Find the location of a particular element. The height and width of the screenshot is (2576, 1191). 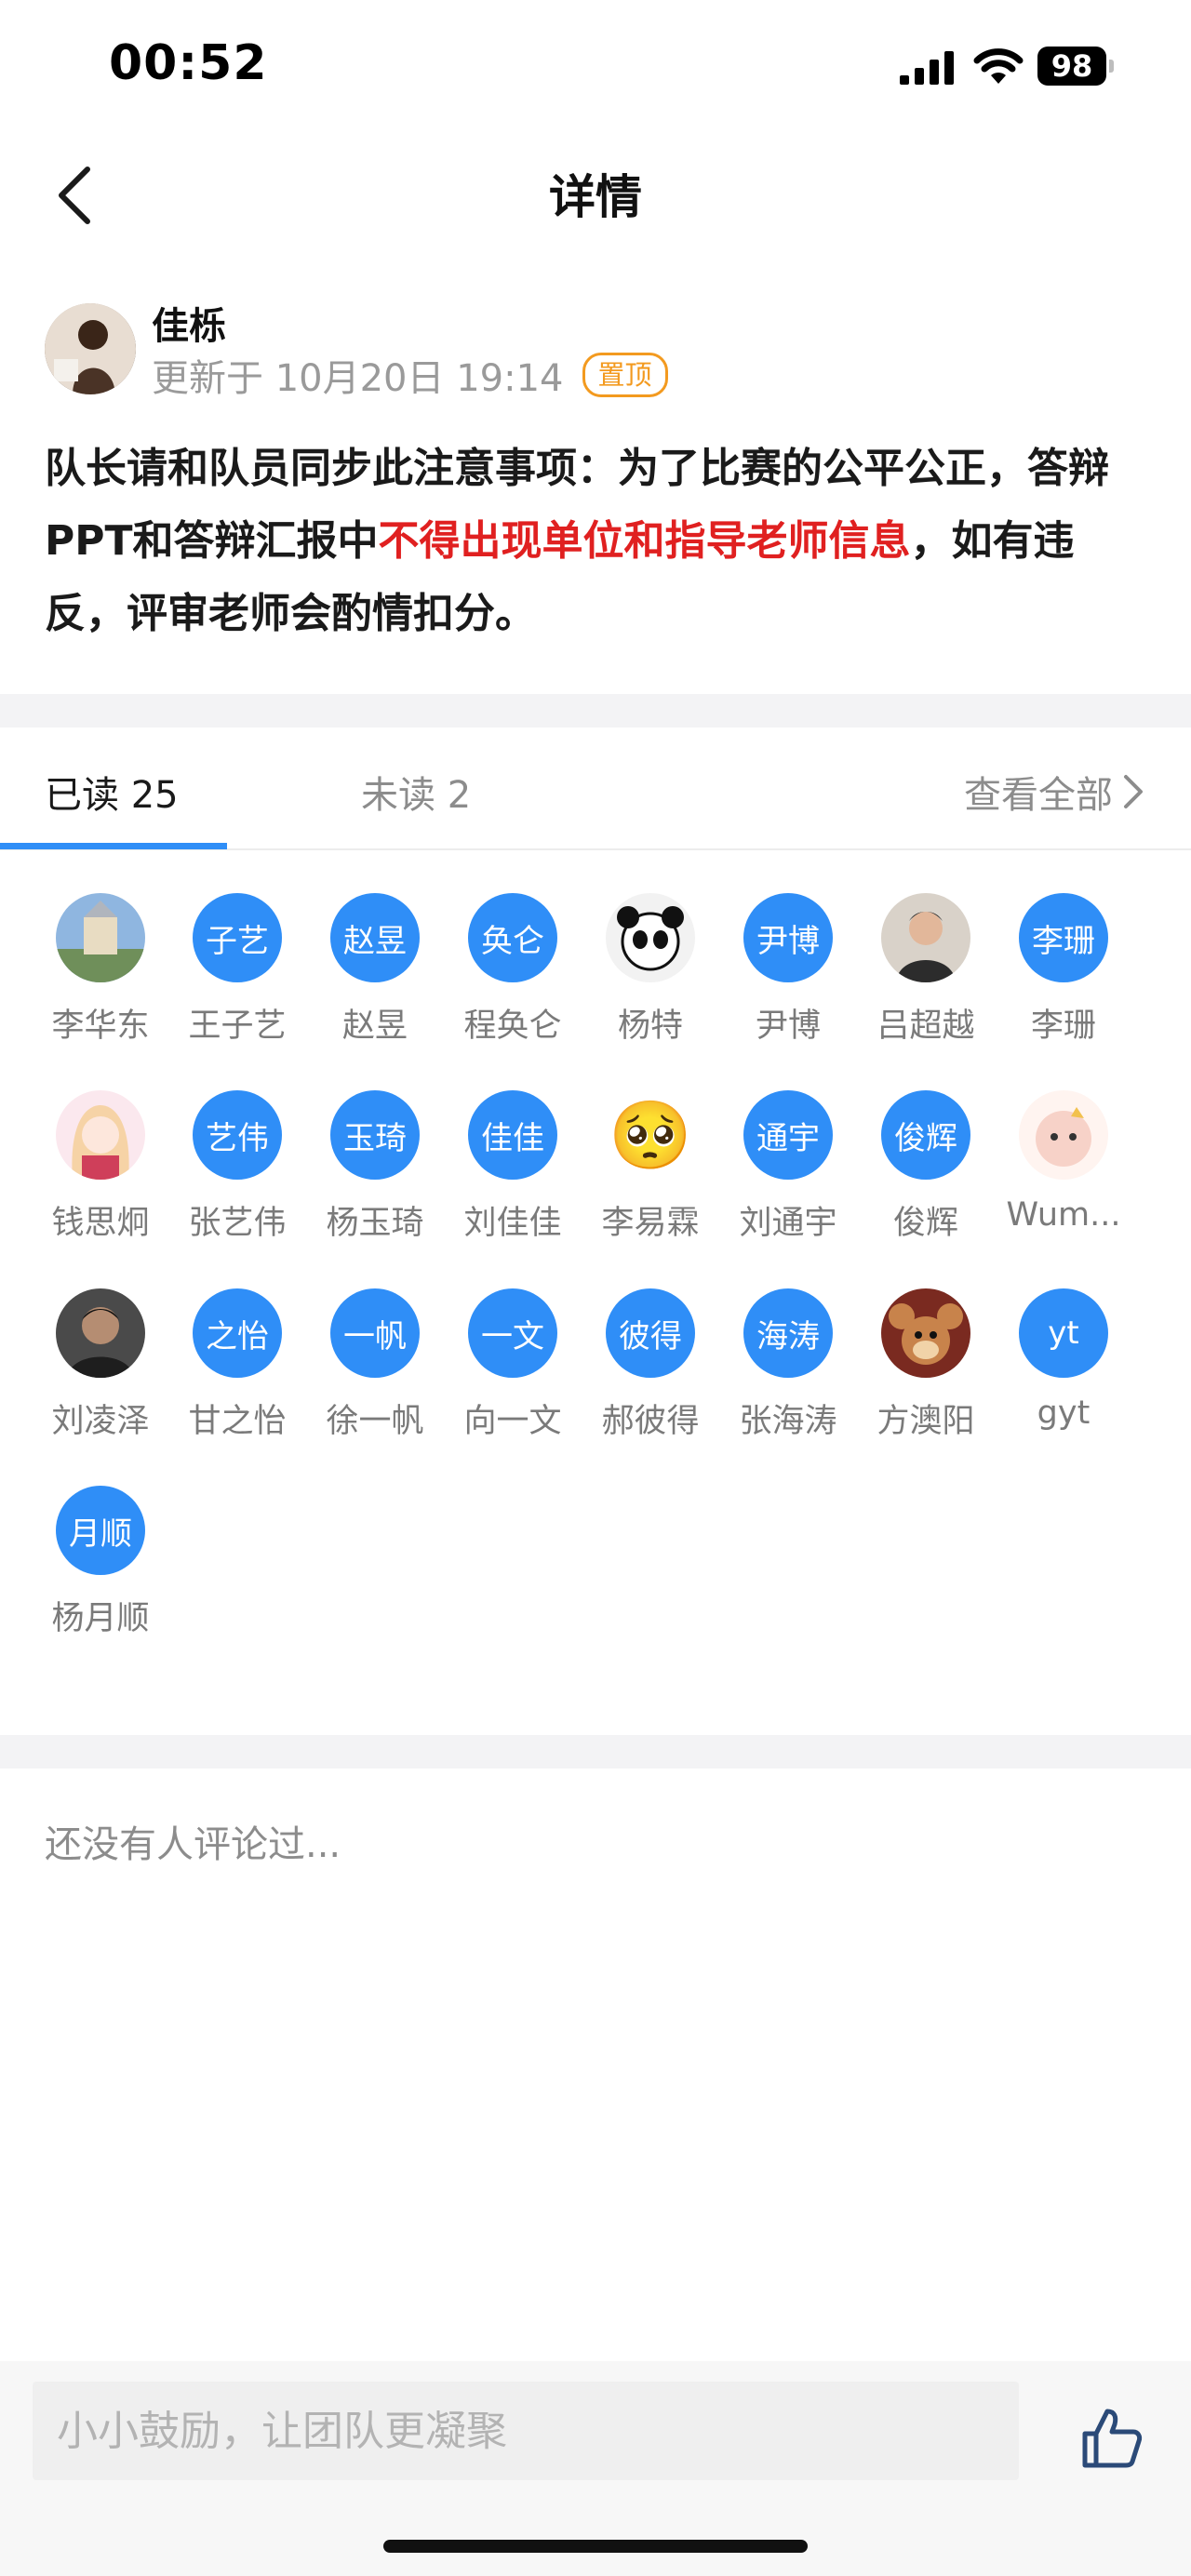

member-name: 杨特 is located at coordinates (650, 1026).